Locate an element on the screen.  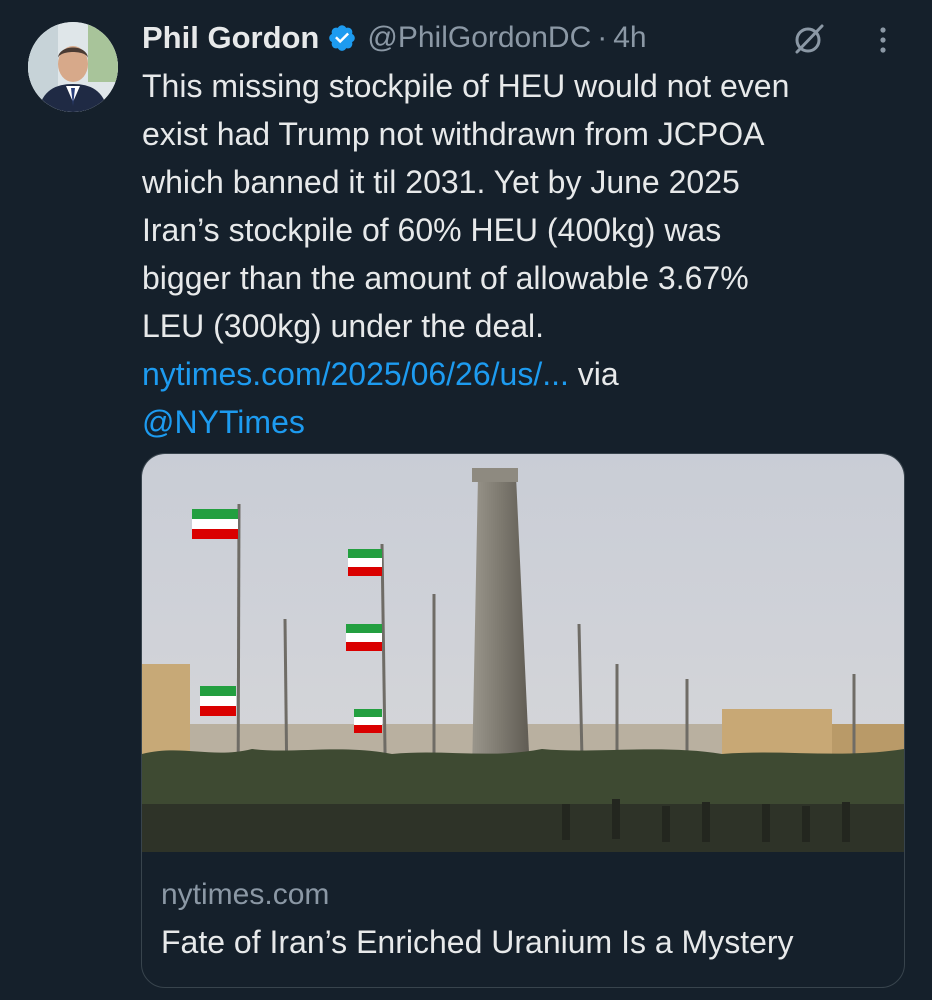
more-options-icon is located at coordinates (883, 40).